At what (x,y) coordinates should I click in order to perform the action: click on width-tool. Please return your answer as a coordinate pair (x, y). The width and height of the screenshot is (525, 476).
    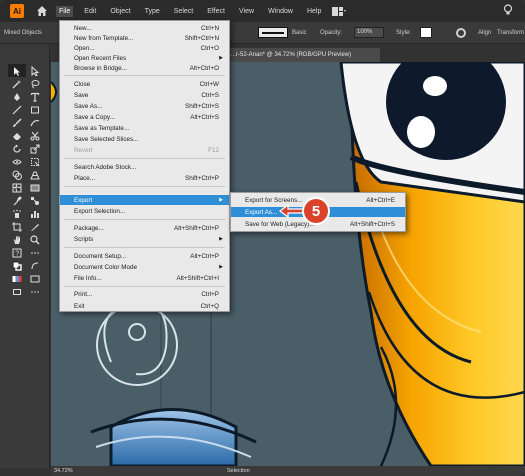
    Looking at the image, I should click on (17, 161).